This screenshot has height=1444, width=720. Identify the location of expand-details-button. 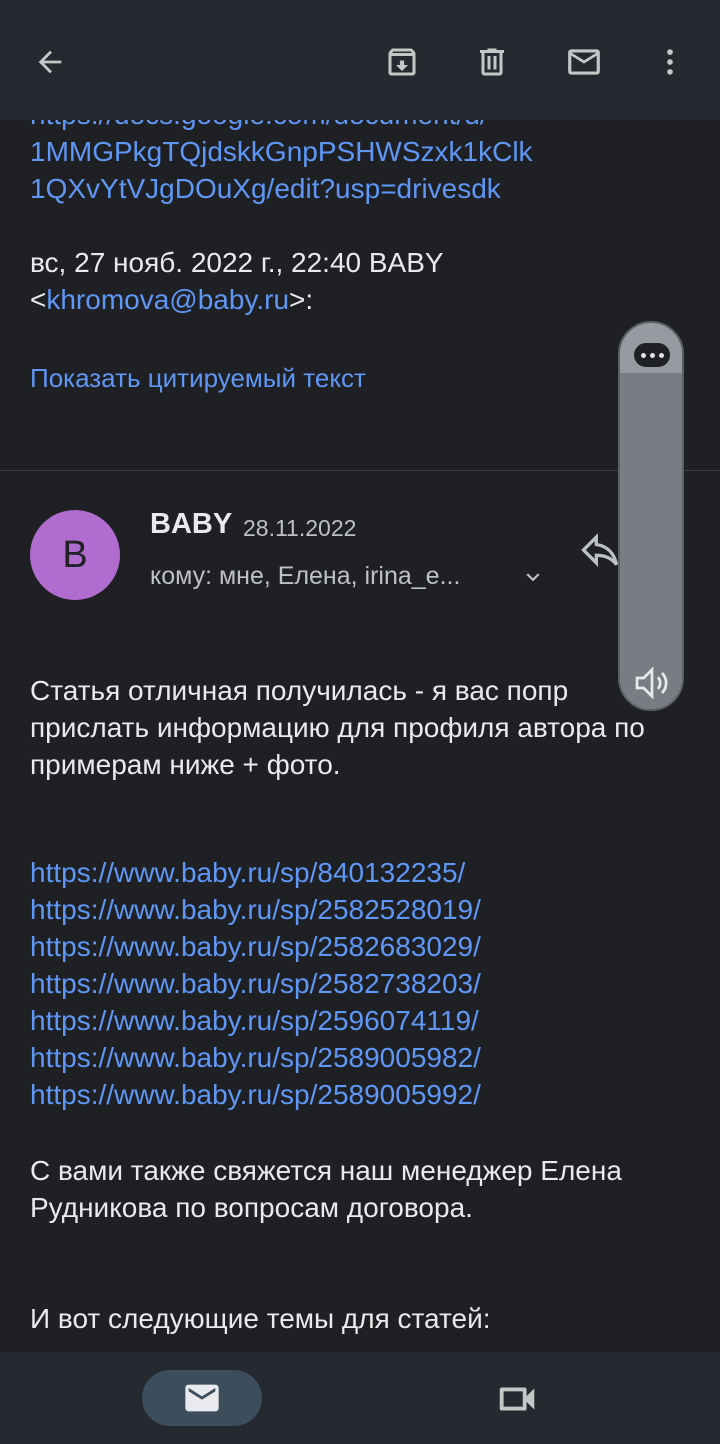
(533, 579).